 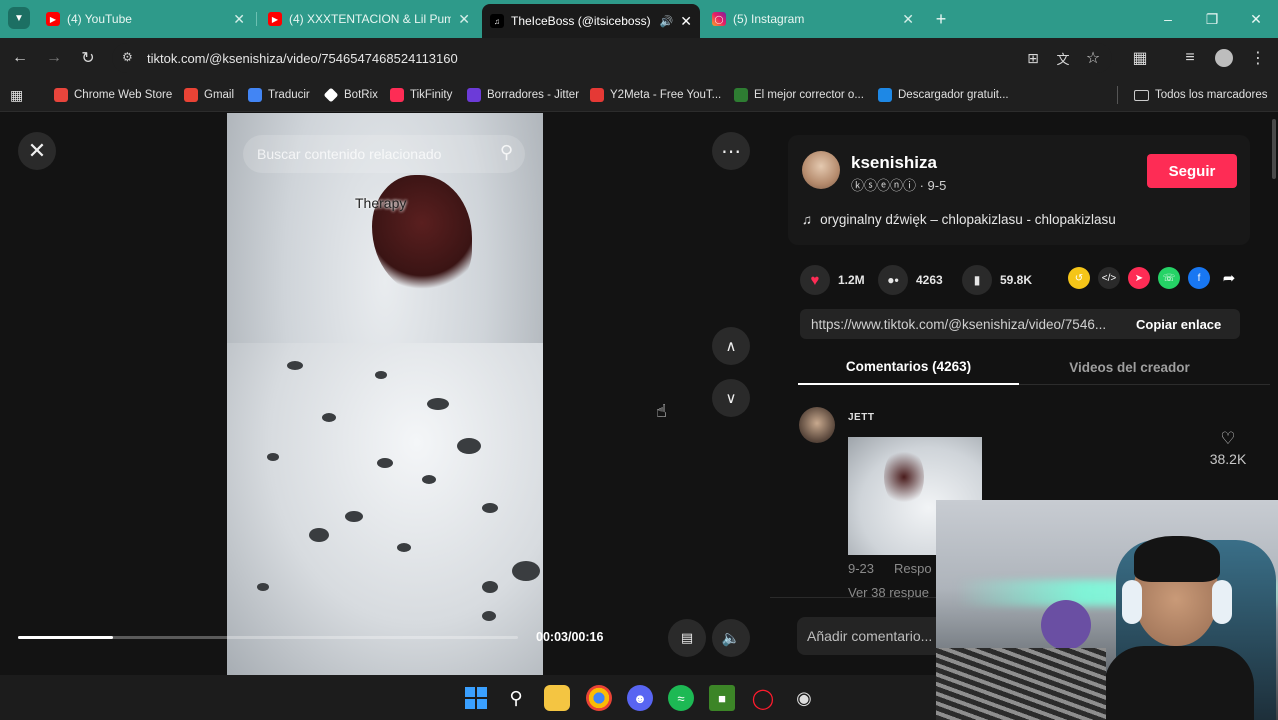 I want to click on repost-button: ↺, so click(x=1079, y=278).